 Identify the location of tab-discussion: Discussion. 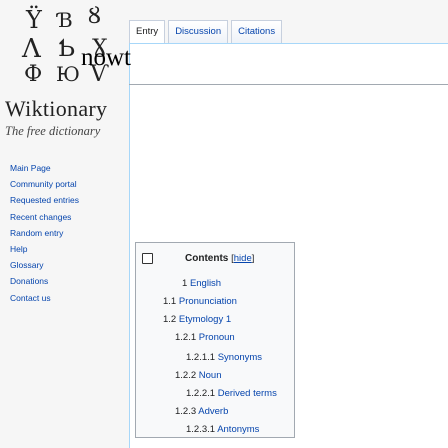
(198, 31).